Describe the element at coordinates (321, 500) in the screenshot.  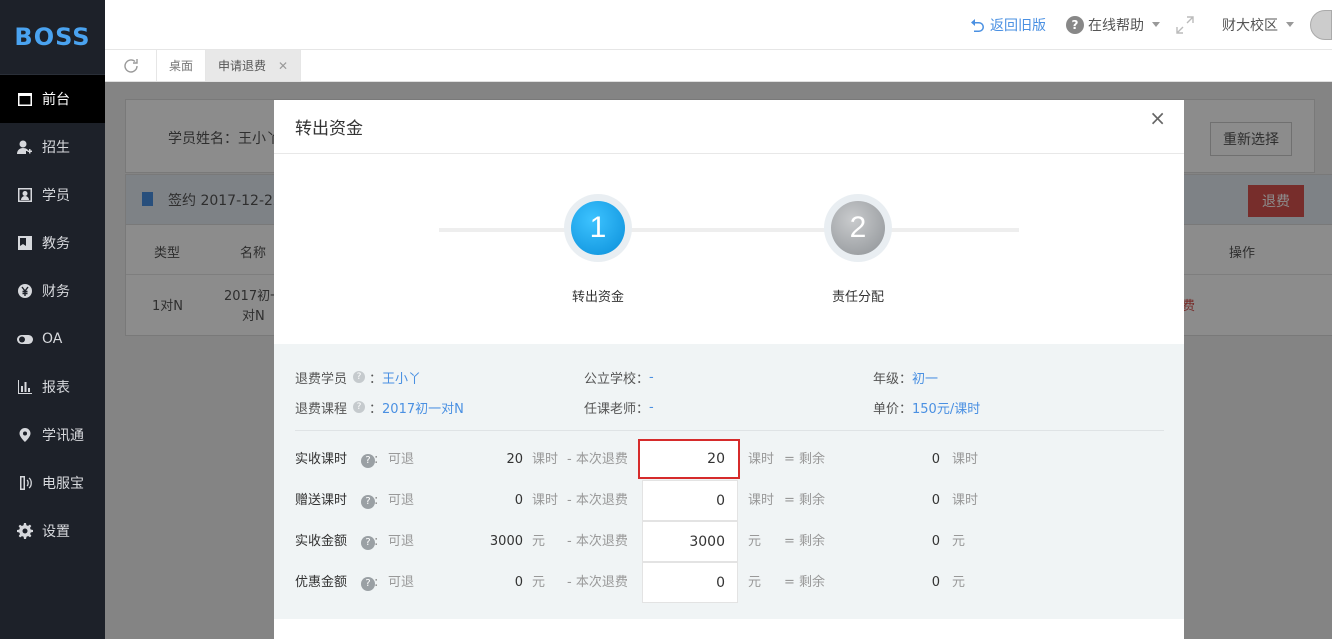
I see `row-label: 赠送课时` at that location.